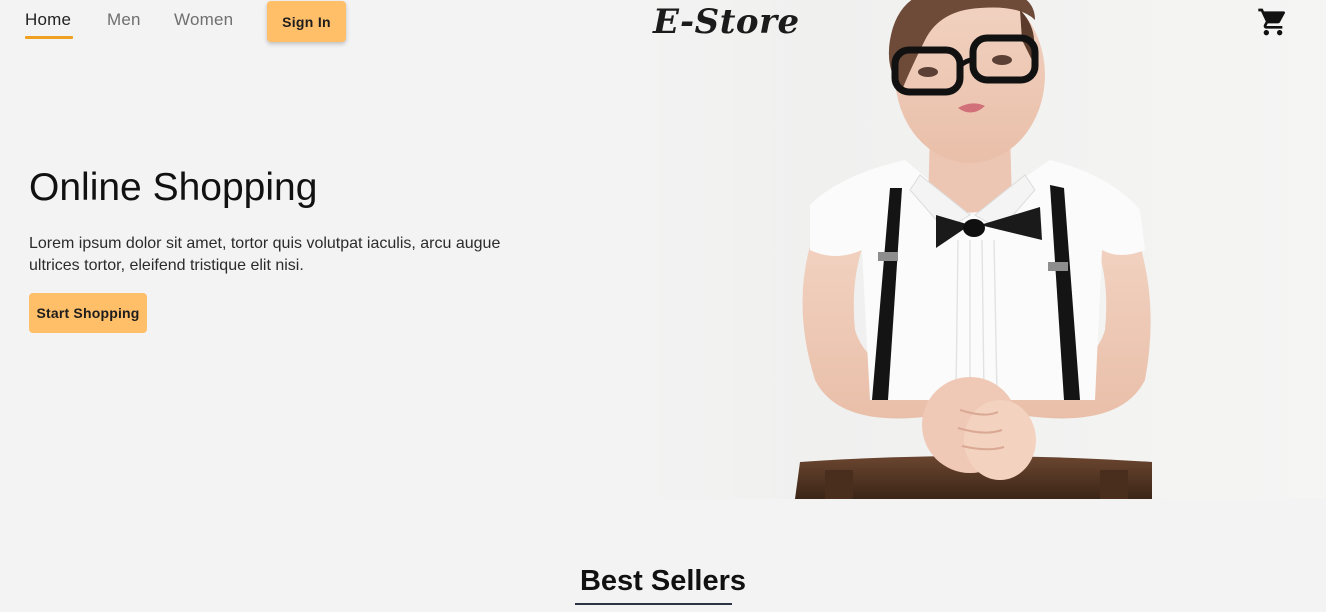 This screenshot has height=612, width=1326. I want to click on nav-link-home: Home, so click(48, 20).